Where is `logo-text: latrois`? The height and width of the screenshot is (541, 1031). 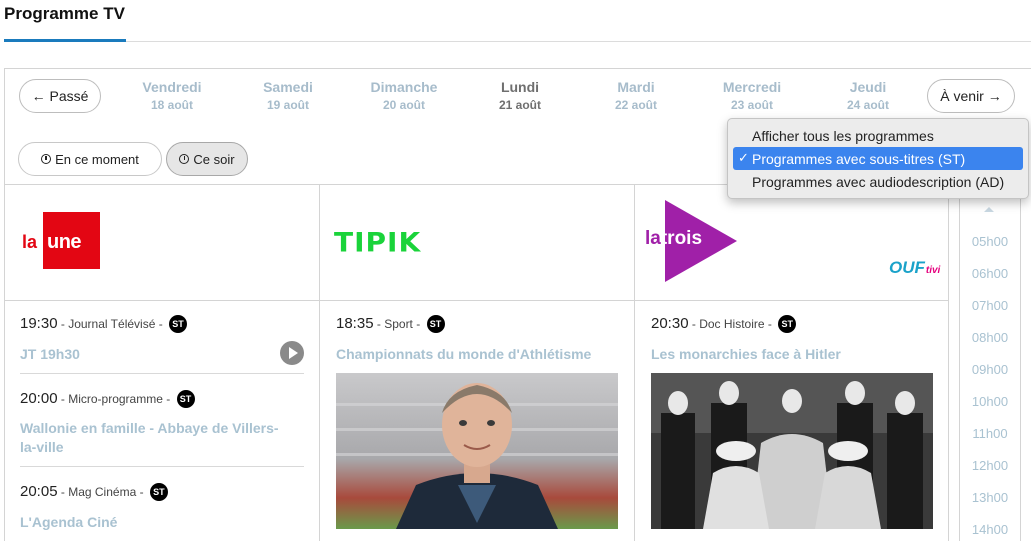 logo-text: latrois is located at coordinates (673, 239).